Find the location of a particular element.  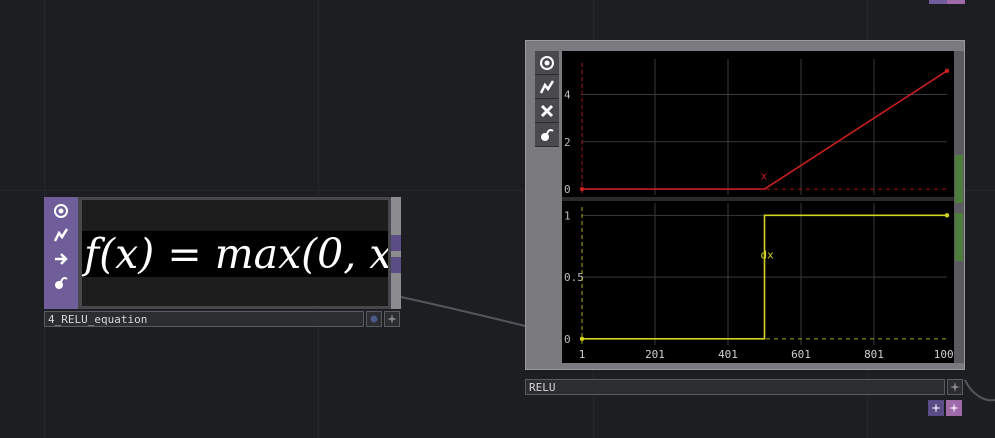

equation-node: f(x) = max(0, x) is located at coordinates (222, 253).